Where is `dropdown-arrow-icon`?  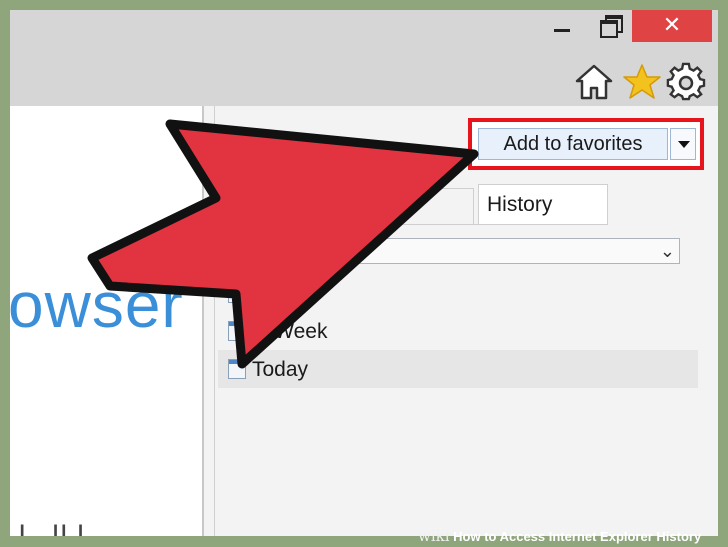 dropdown-arrow-icon is located at coordinates (684, 144).